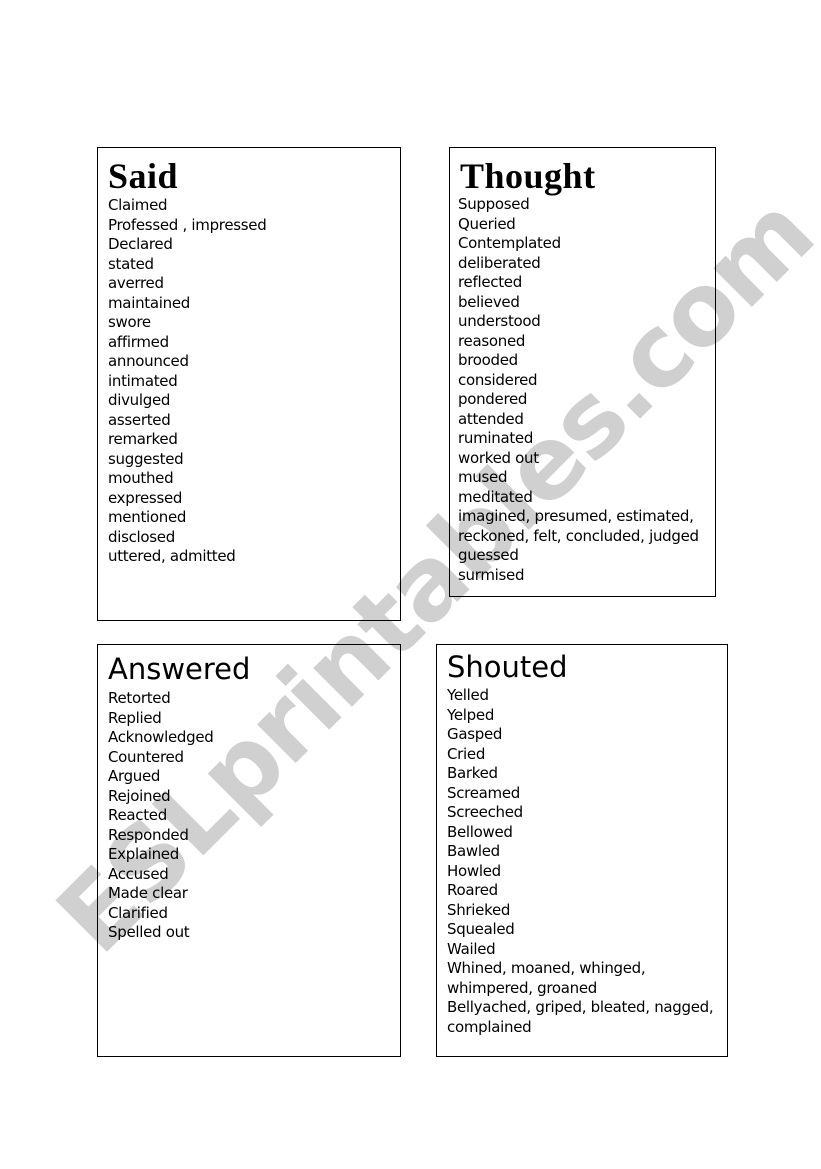 This screenshot has height=1169, width=821. What do you see at coordinates (161, 737) in the screenshot?
I see `word-item: Acknowledged` at bounding box center [161, 737].